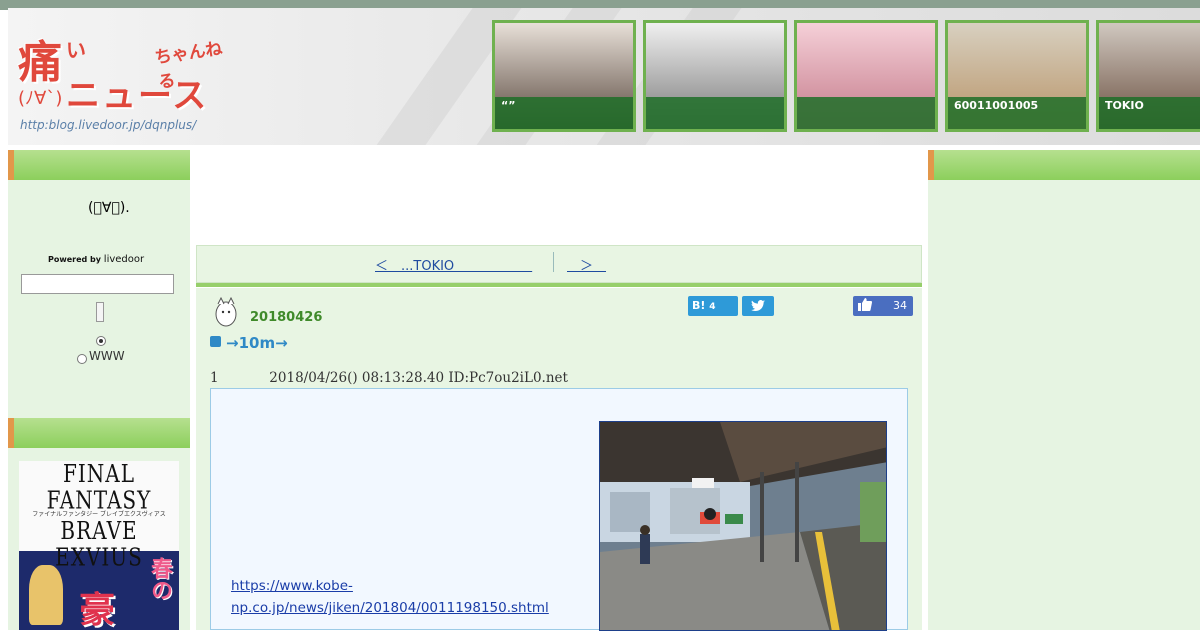 This screenshot has width=1200, height=631. I want to click on sidebar-header-bar, so click(99, 165).